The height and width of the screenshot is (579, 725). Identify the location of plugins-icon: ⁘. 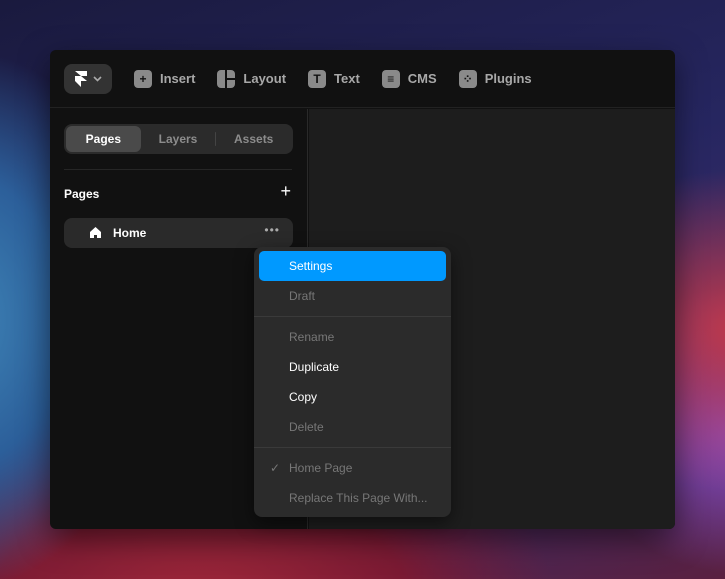
(467, 78).